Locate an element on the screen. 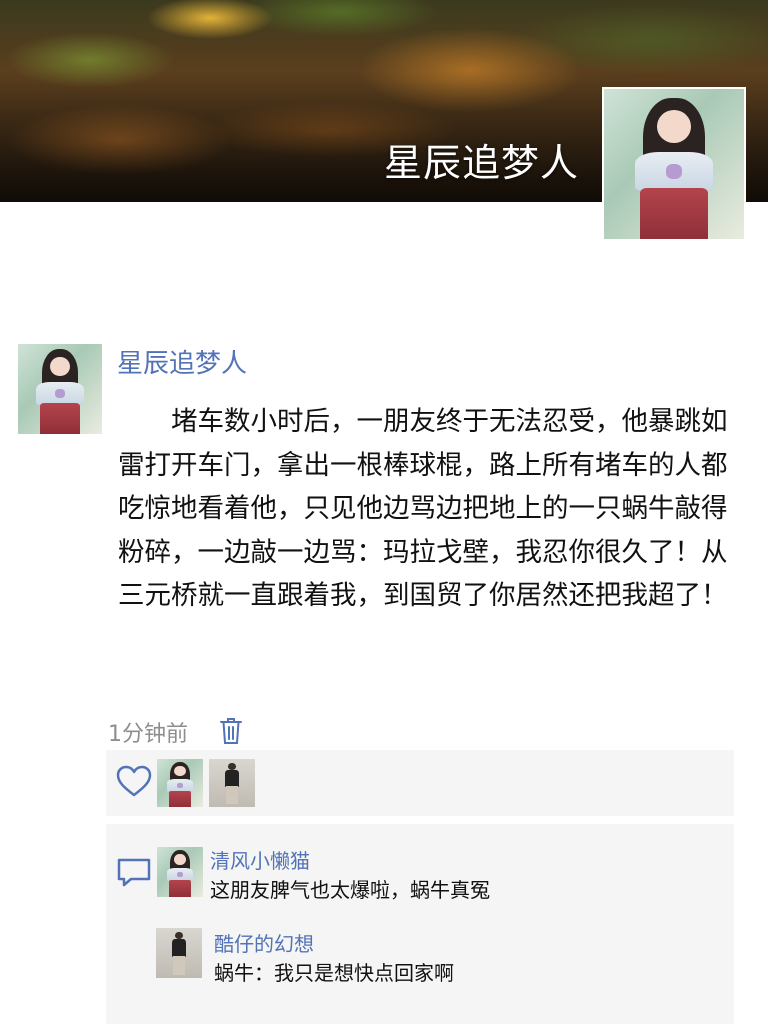 The image size is (768, 1024). post-author-name: 星辰追梦人 is located at coordinates (182, 361).